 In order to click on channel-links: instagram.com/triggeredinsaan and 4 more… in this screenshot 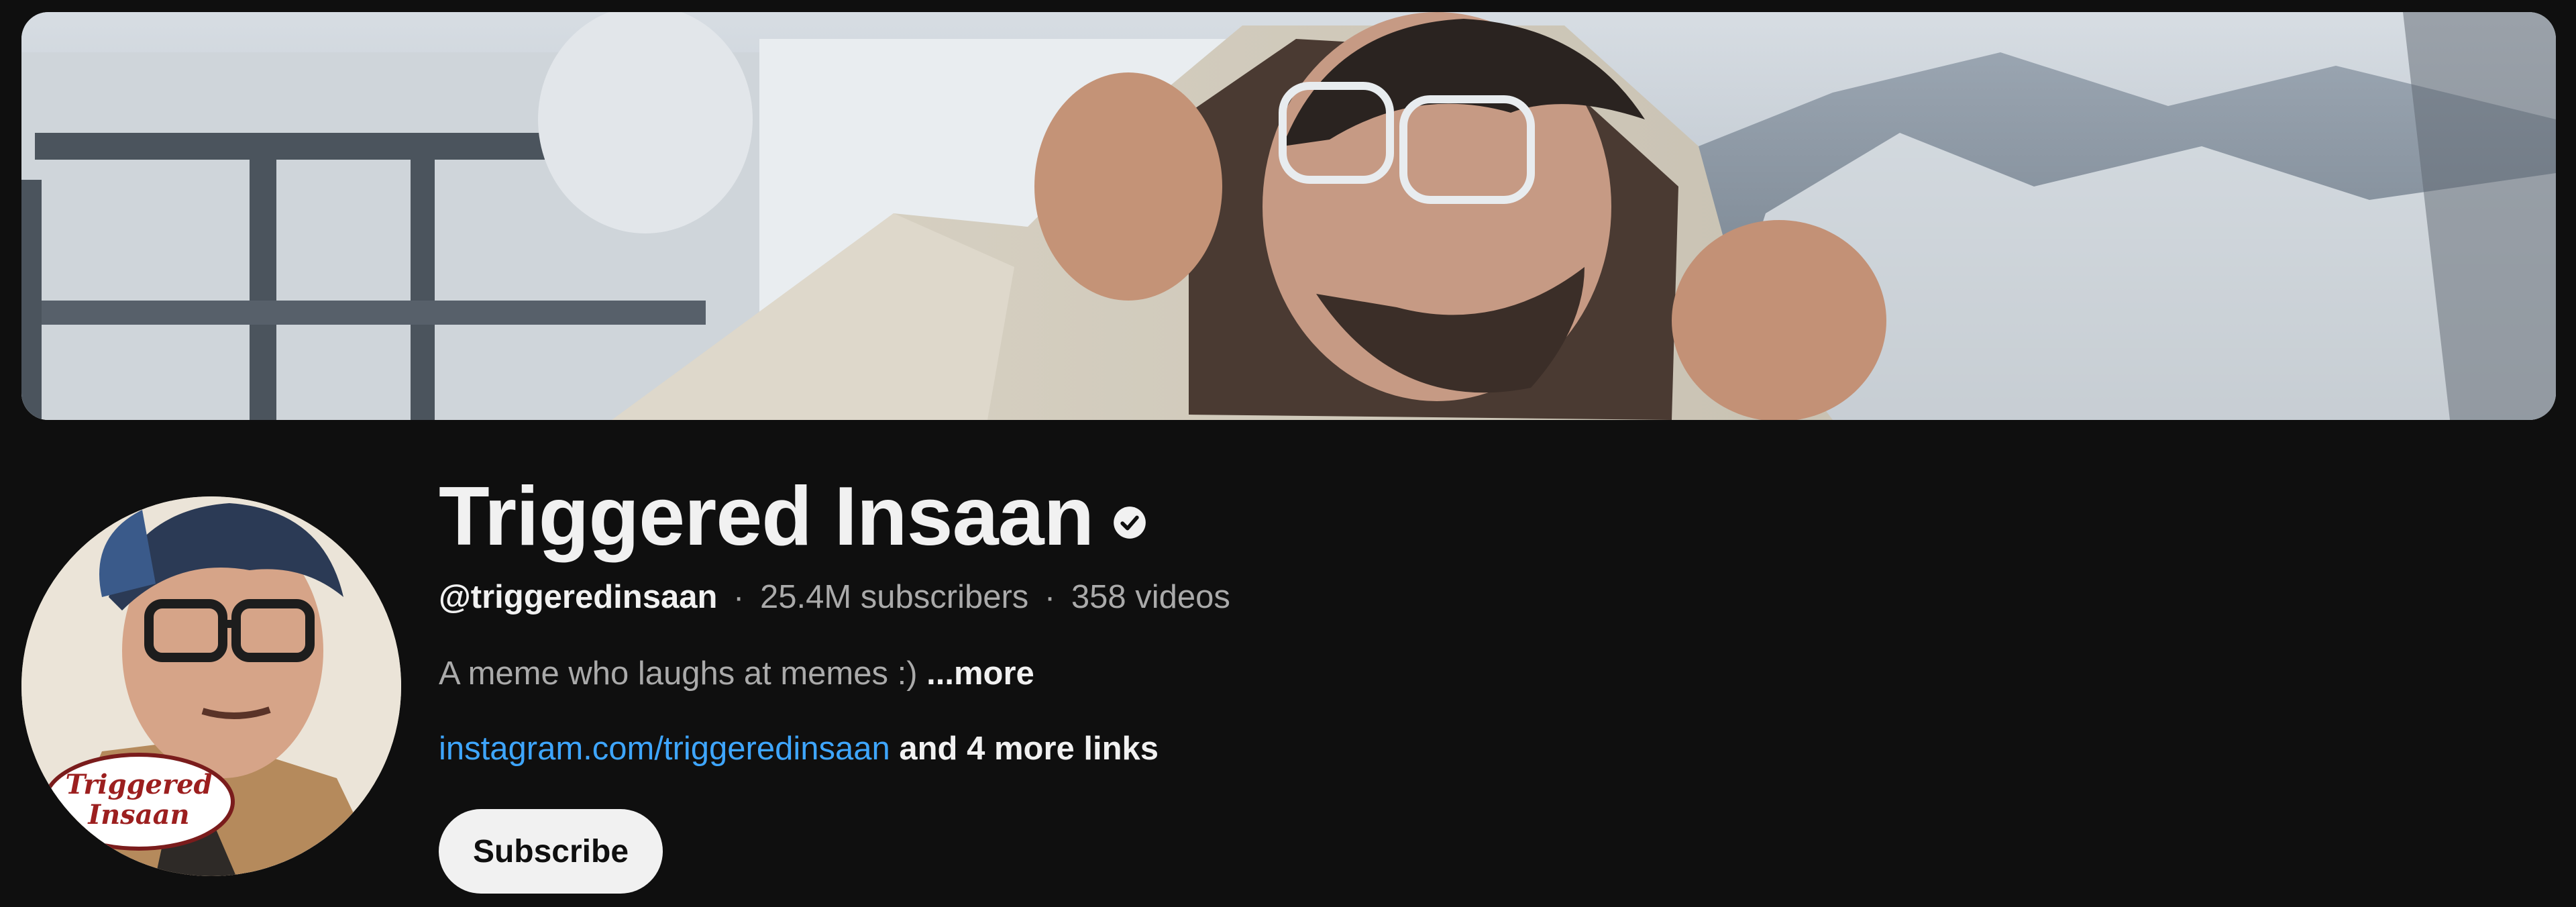, I will do `click(1311, 748)`.